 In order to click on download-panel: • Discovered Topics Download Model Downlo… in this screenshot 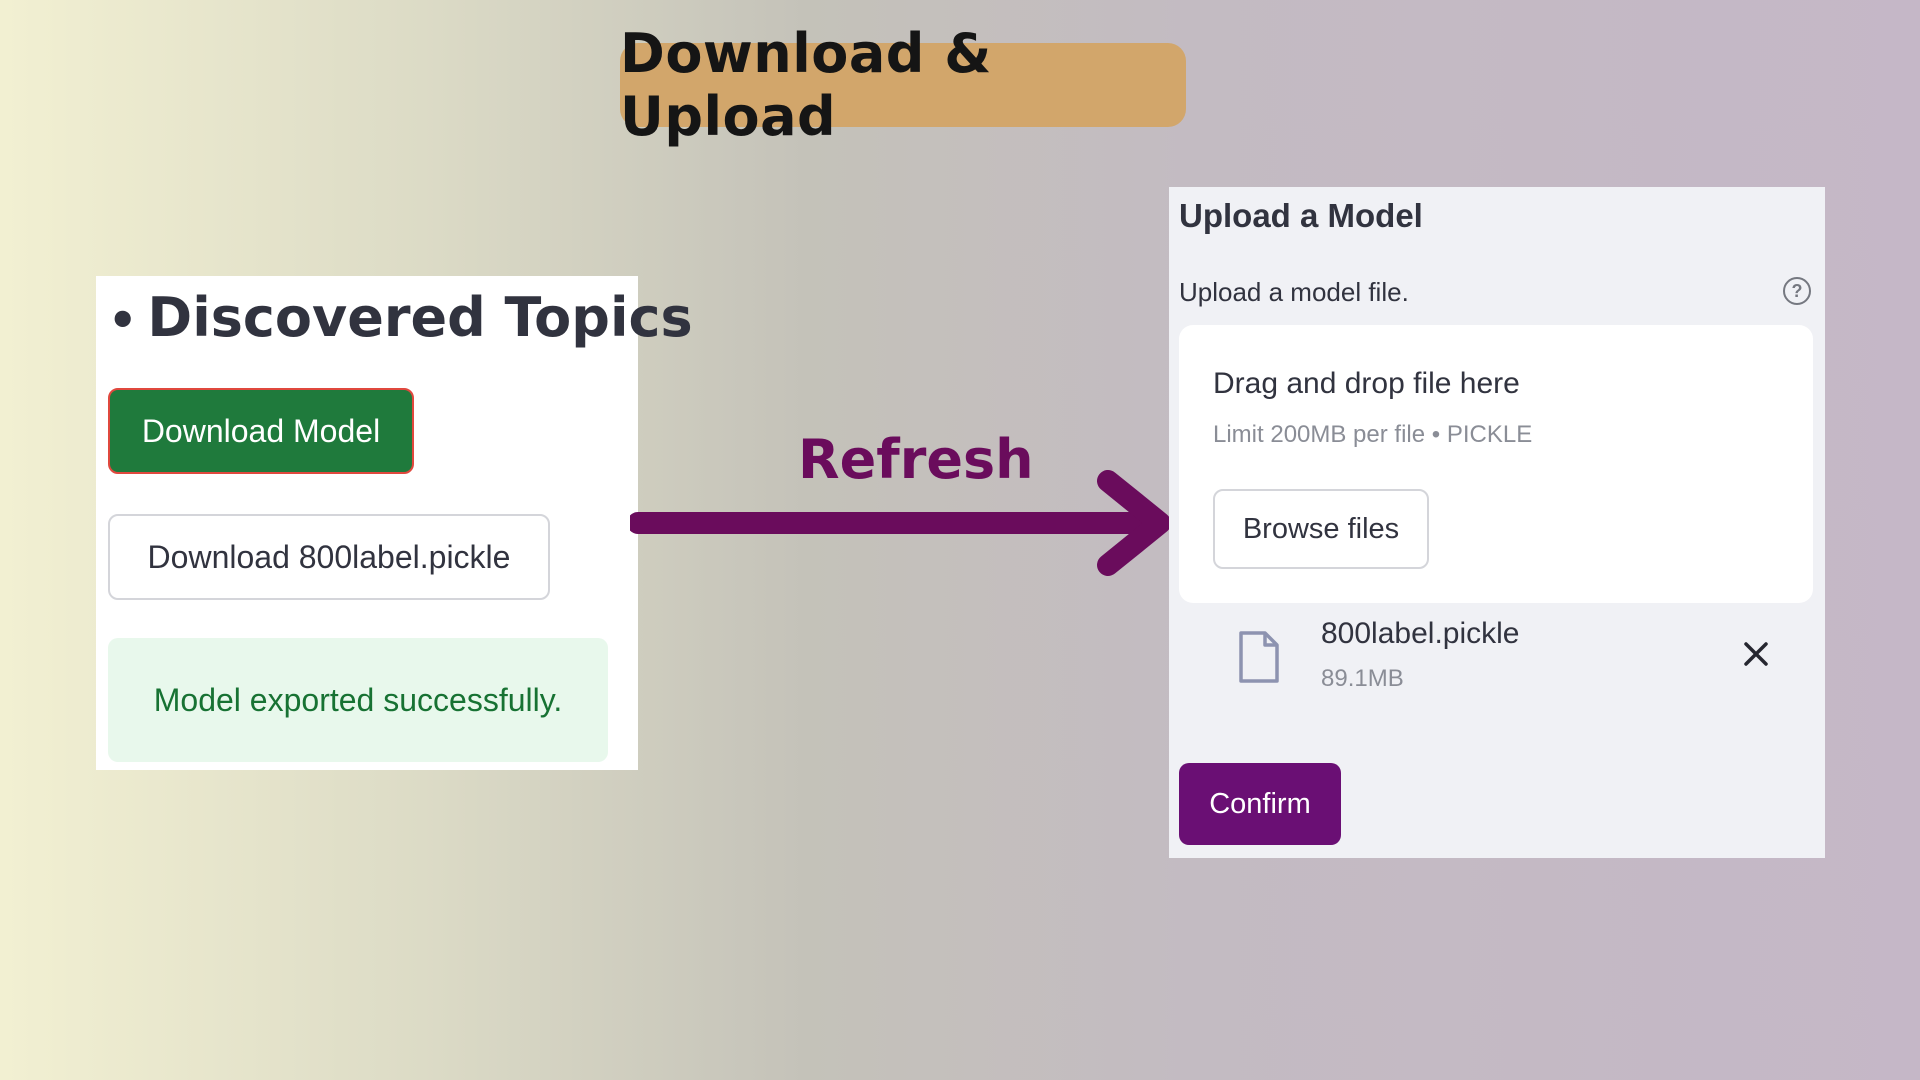, I will do `click(394, 523)`.